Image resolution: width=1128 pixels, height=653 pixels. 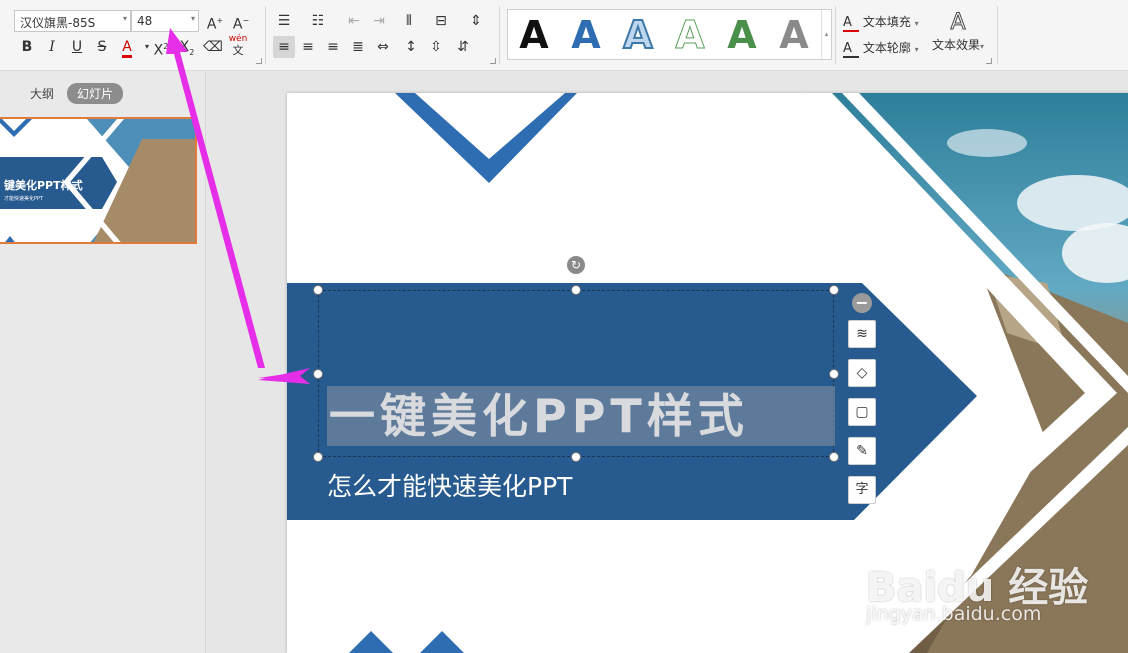 What do you see at coordinates (581, 416) in the screenshot?
I see `slide-title: 一键美化PPT样式` at bounding box center [581, 416].